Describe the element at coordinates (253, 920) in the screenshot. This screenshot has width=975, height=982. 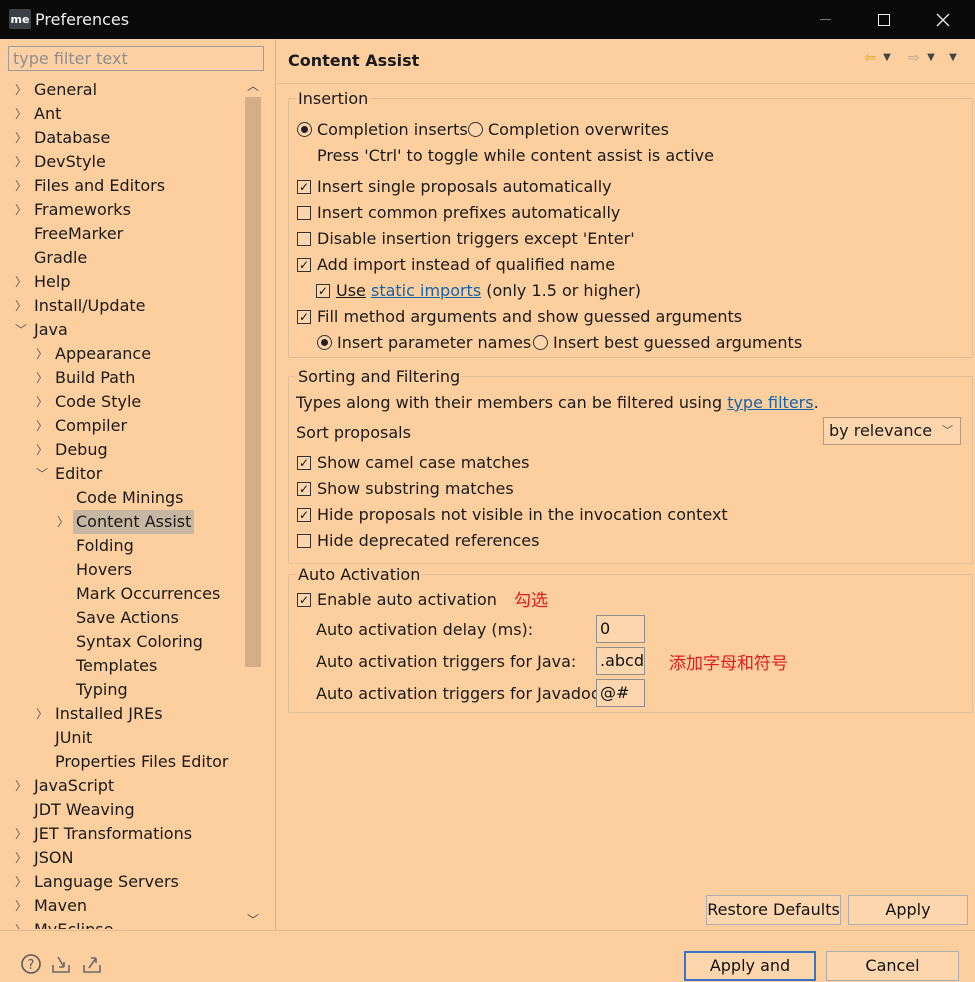
I see `scroll-down-icon: ﹀` at that location.